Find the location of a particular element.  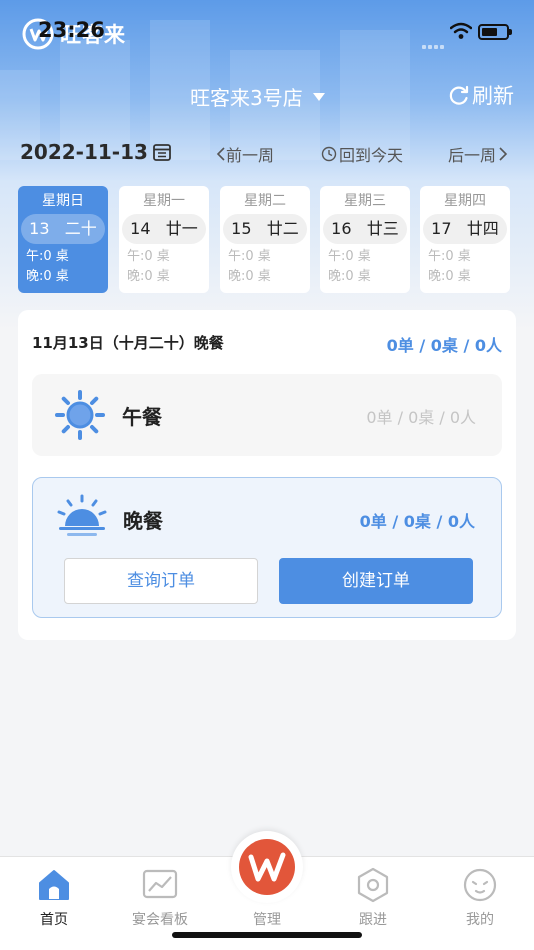

day-date-pill: 16 廿三 is located at coordinates (365, 229).